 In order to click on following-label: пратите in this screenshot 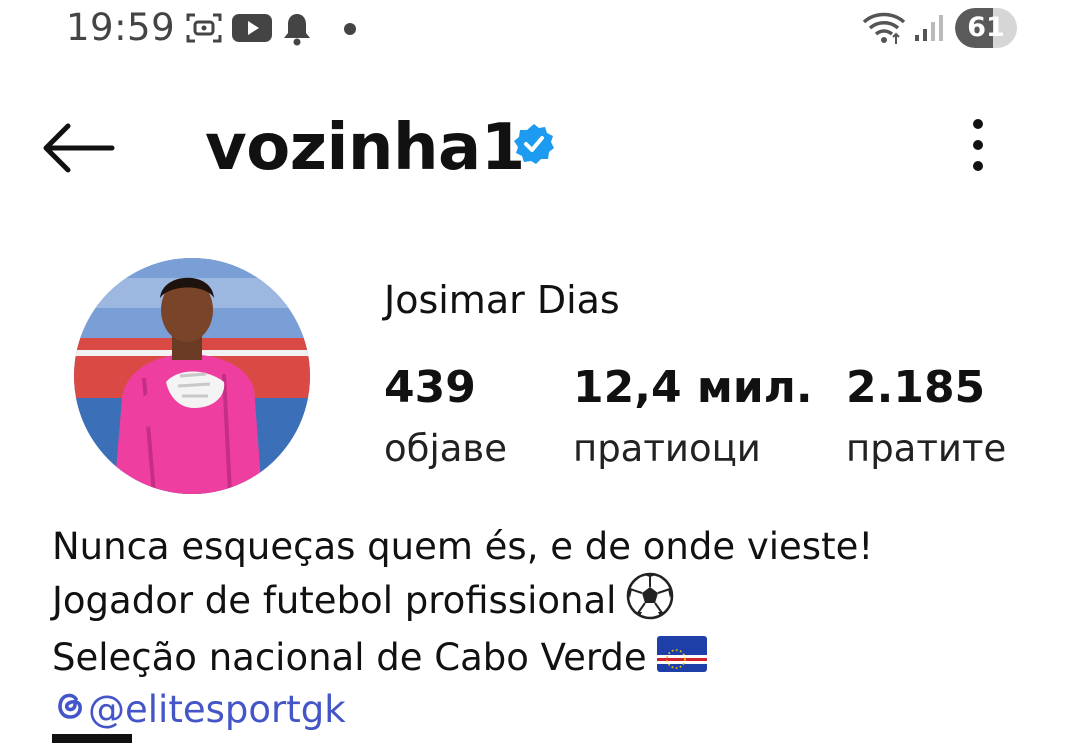, I will do `click(926, 448)`.